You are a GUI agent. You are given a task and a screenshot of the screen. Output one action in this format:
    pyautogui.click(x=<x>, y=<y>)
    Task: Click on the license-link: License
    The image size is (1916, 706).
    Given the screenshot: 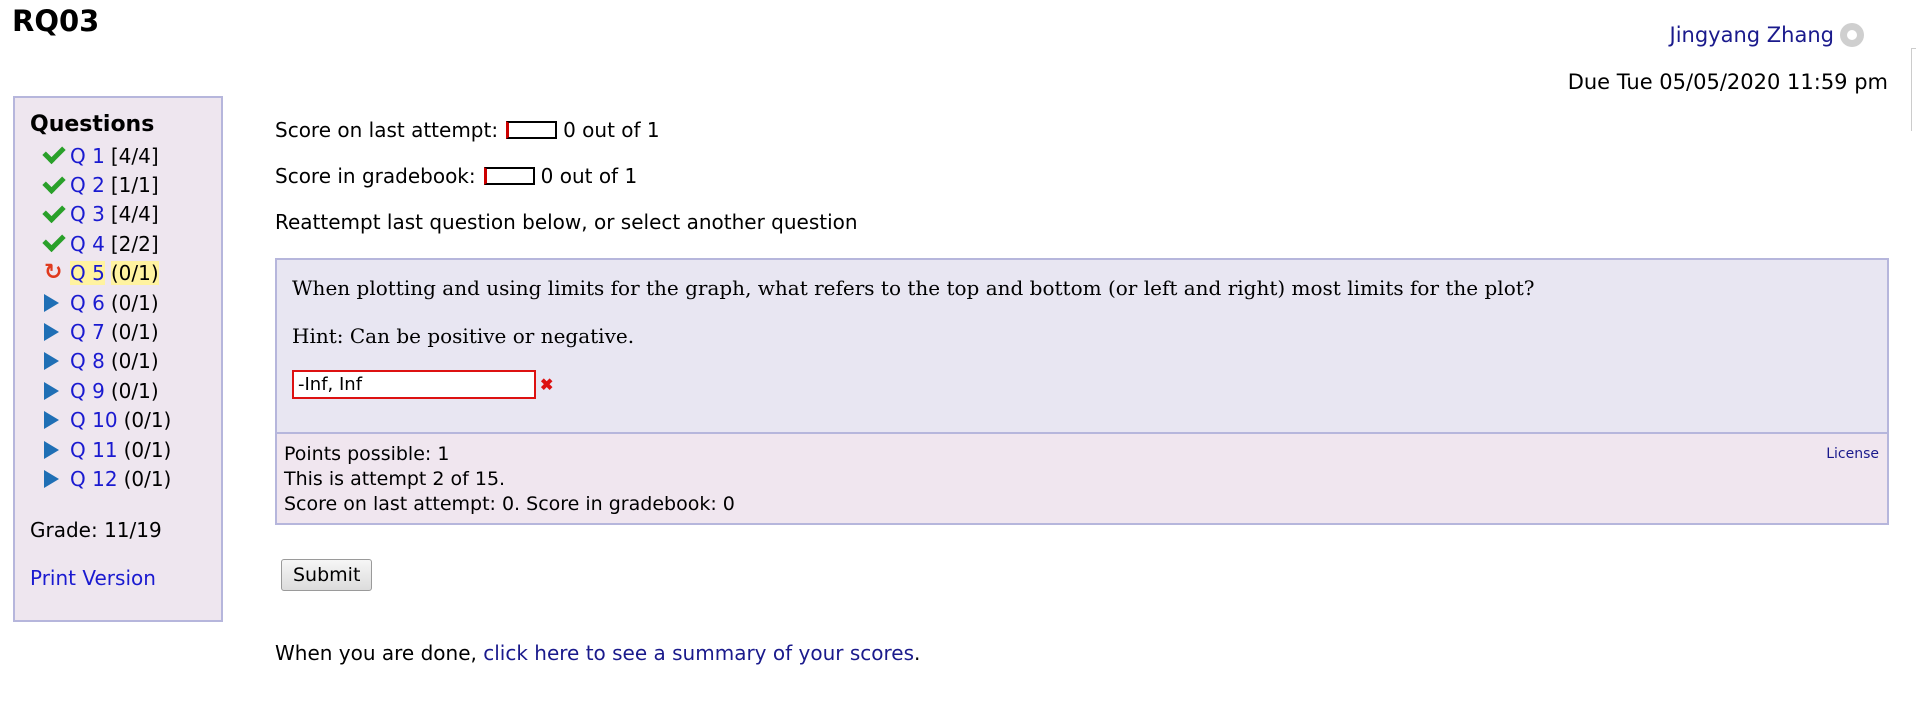 What is the action you would take?
    pyautogui.click(x=1852, y=454)
    